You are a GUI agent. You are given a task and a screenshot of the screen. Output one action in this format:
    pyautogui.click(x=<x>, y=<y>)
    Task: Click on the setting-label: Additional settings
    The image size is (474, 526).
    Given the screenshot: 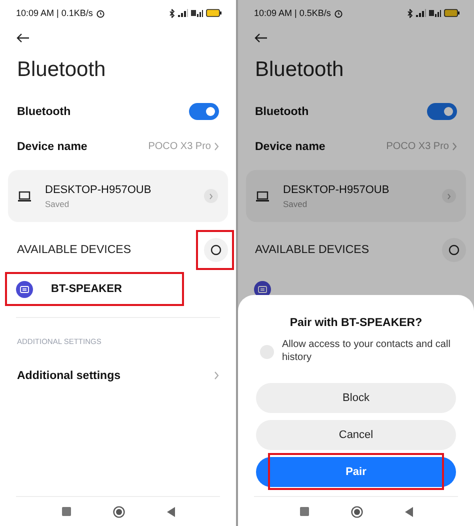 What is the action you would take?
    pyautogui.click(x=68, y=376)
    